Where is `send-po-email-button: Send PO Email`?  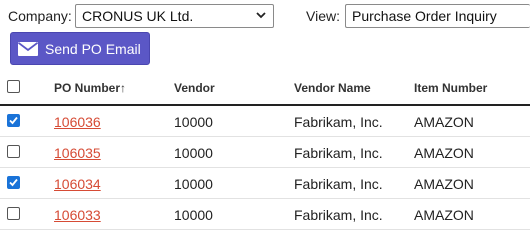 send-po-email-button: Send PO Email is located at coordinates (80, 48).